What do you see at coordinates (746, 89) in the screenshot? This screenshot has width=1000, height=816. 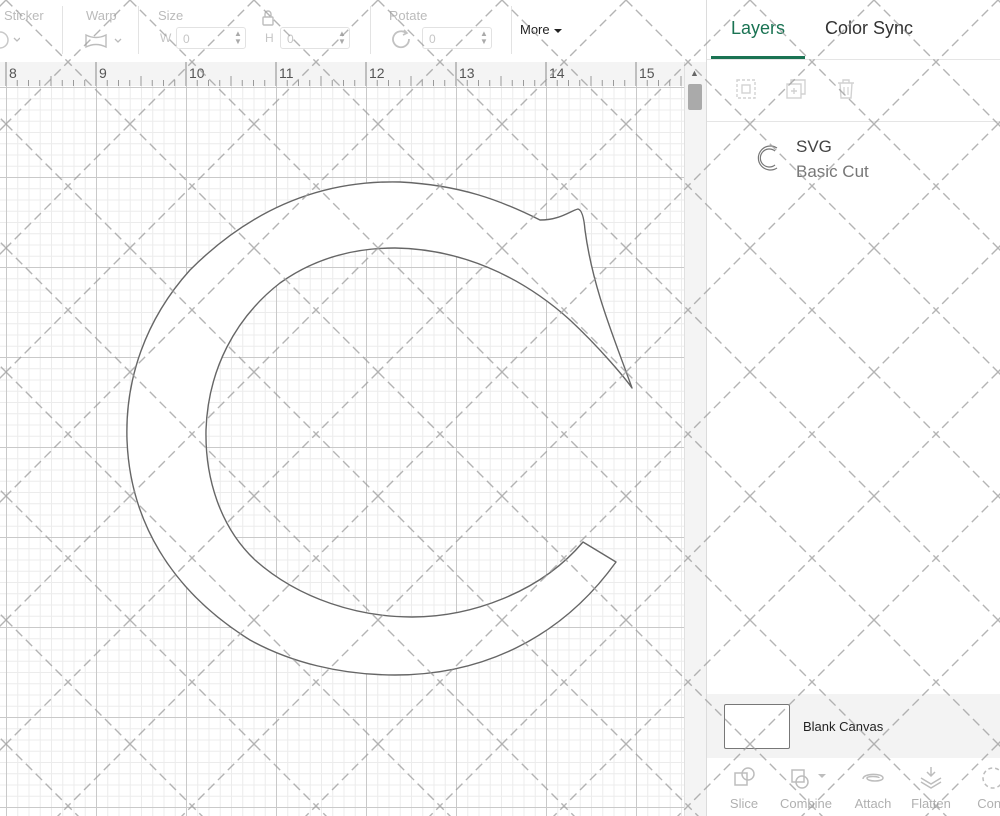 I see `group-icon` at bounding box center [746, 89].